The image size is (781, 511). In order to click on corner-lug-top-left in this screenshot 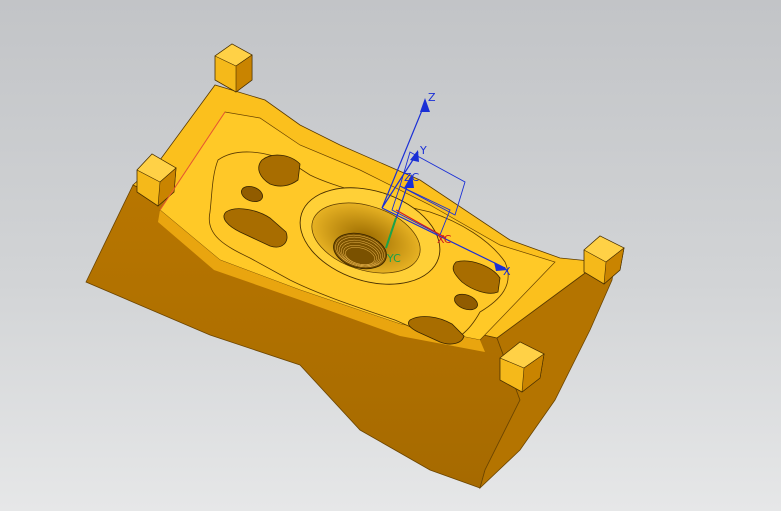, I will do `click(233, 68)`.